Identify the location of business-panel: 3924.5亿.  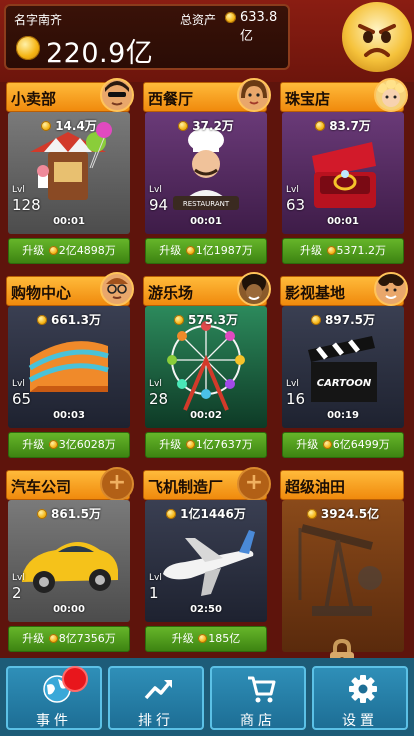
(343, 585).